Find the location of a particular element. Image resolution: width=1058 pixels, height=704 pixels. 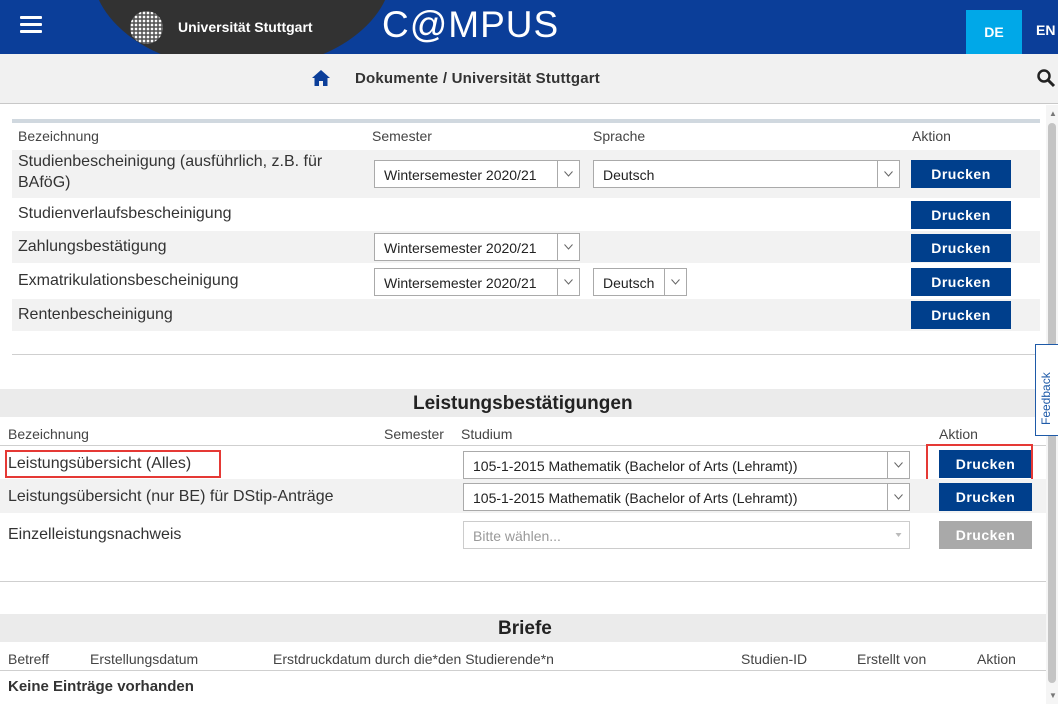

university-name: Universität Stuttgart is located at coordinates (245, 27).